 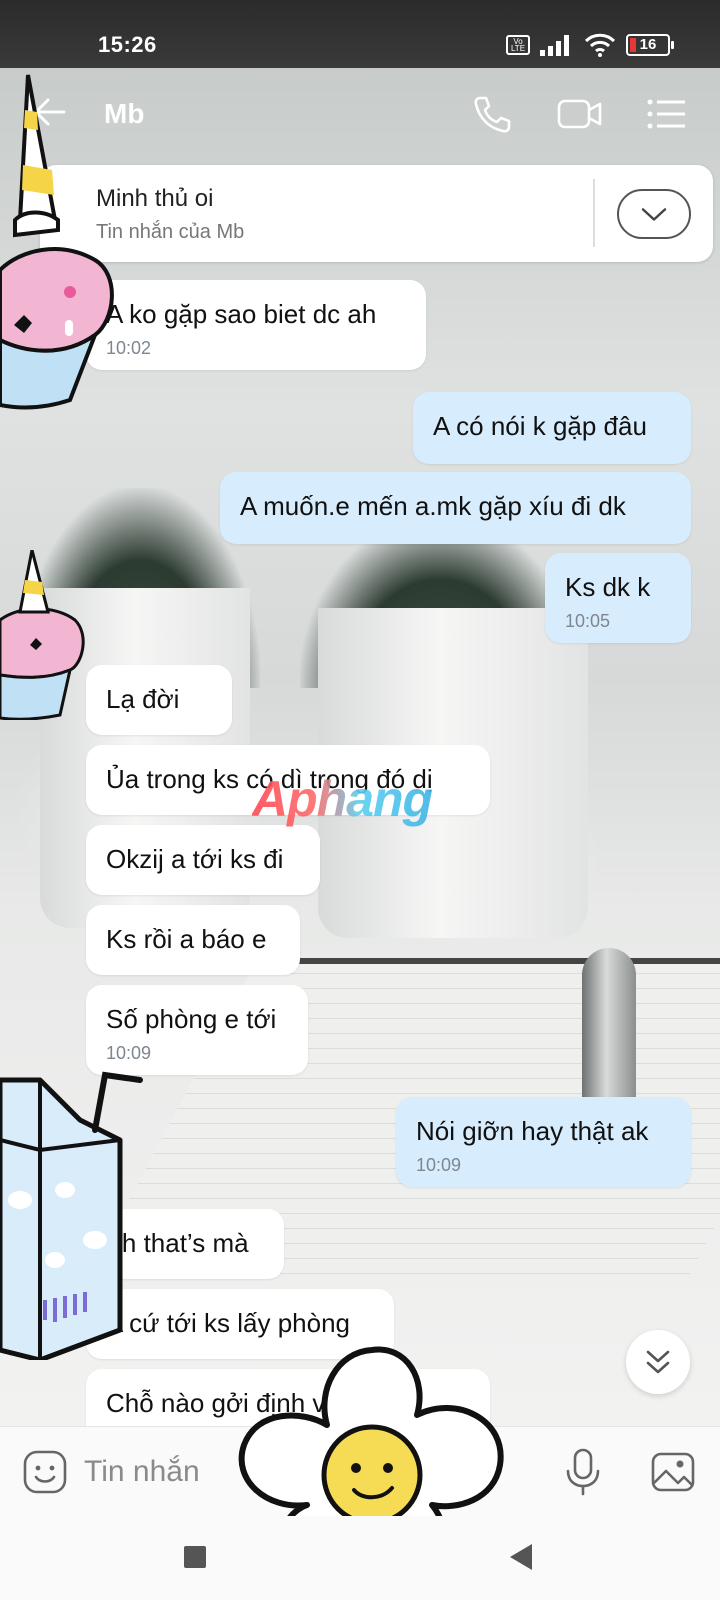 I want to click on recent-apps-icon, so click(x=195, y=1557).